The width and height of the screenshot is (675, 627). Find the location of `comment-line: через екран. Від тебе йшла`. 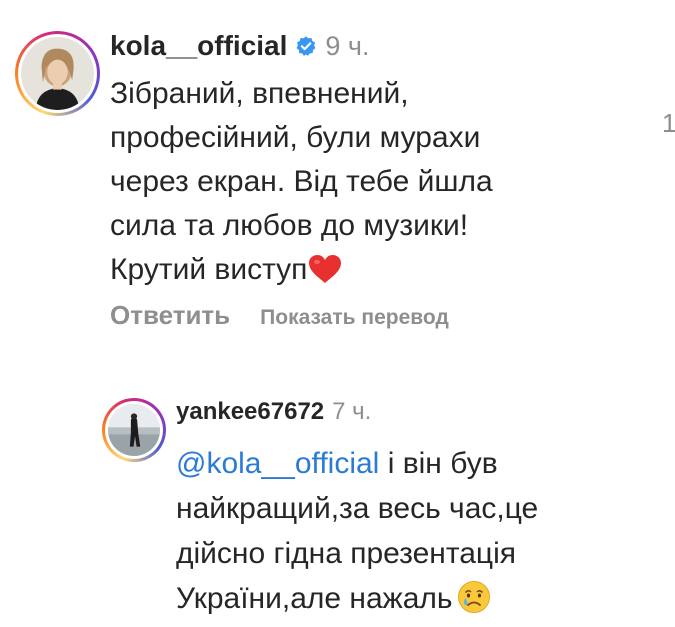

comment-line: через екран. Від тебе йшла is located at coordinates (301, 181).